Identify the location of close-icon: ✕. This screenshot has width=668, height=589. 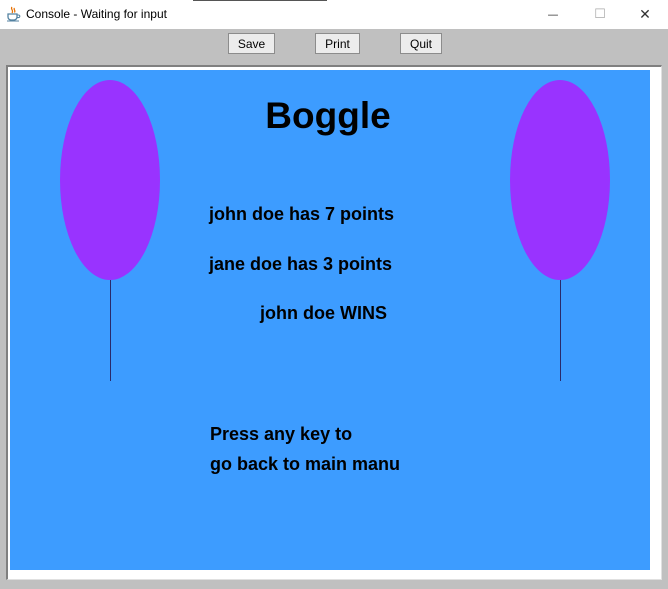
(645, 14).